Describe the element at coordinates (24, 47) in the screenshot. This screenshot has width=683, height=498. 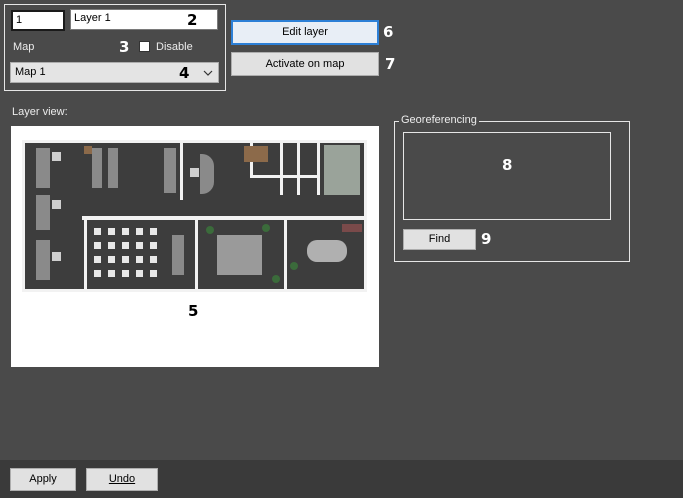
I see `map-label: Map` at that location.